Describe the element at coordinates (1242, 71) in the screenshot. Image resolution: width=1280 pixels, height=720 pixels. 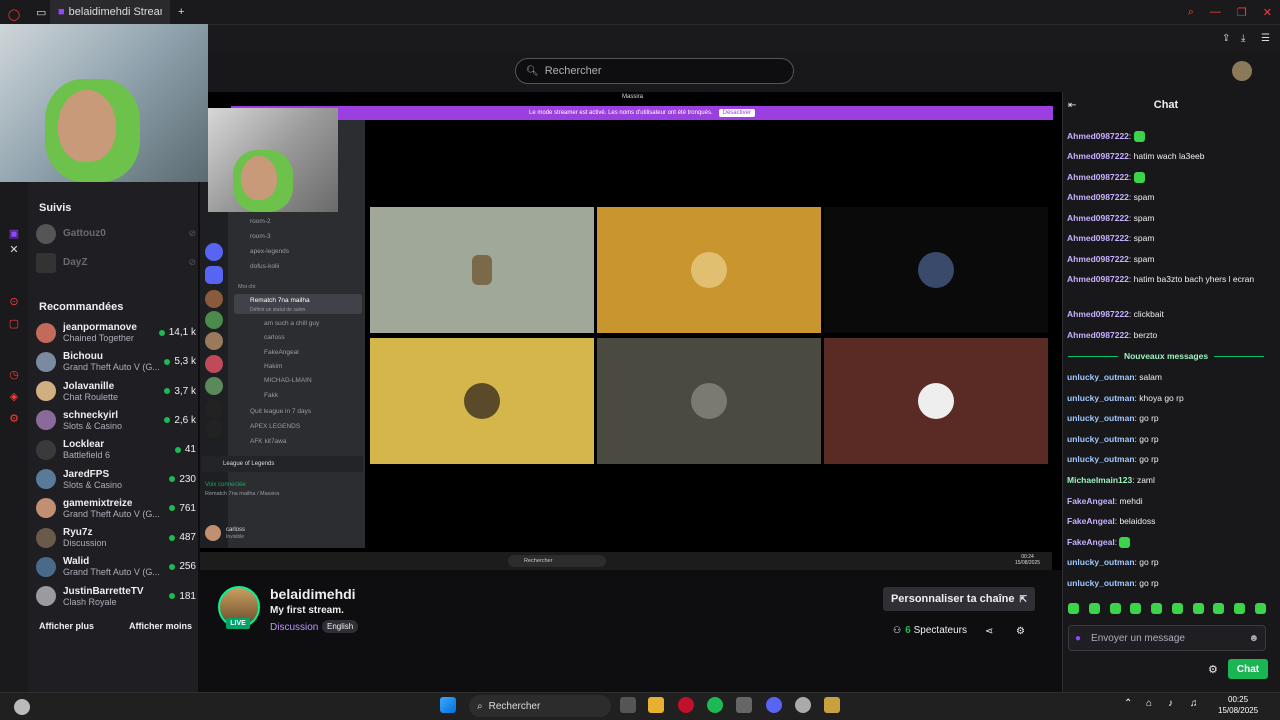
I see `user-avatar` at that location.